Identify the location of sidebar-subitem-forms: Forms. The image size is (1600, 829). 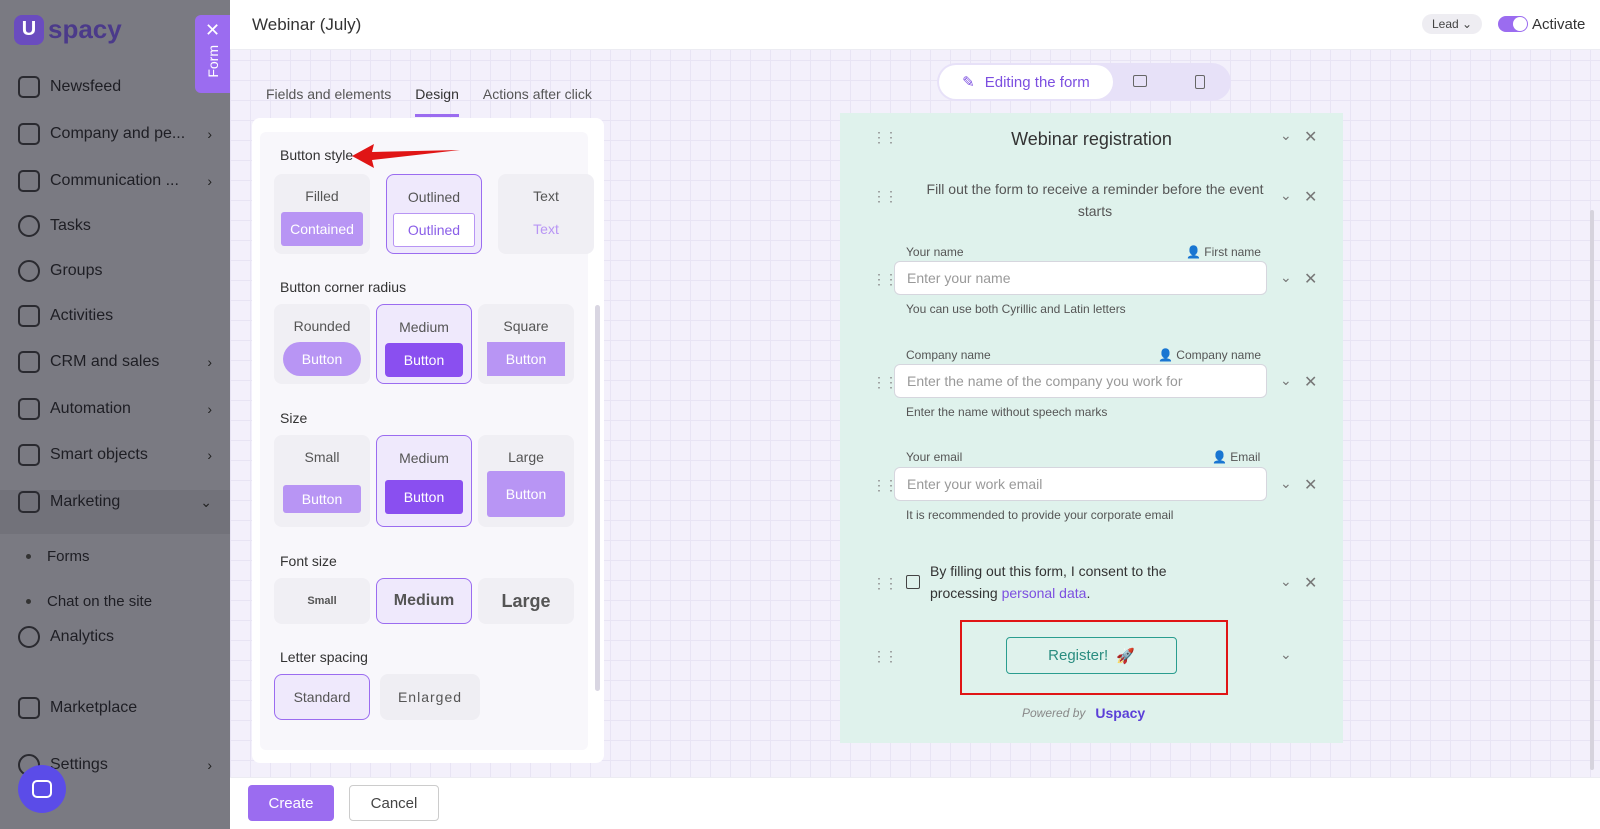
(58, 556).